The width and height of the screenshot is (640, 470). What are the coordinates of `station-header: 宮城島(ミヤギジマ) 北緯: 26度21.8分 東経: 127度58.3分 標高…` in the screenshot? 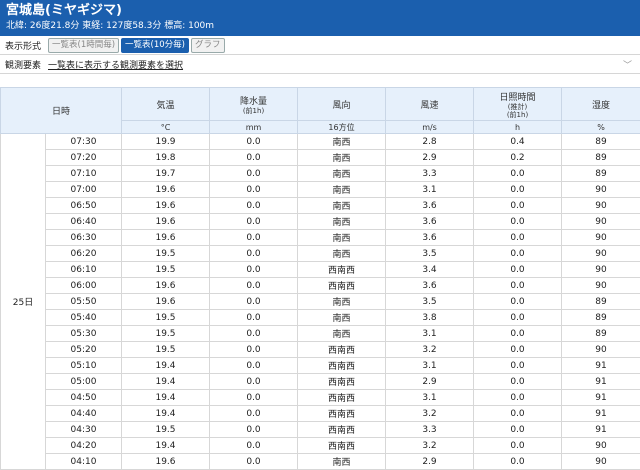 It's located at (320, 18).